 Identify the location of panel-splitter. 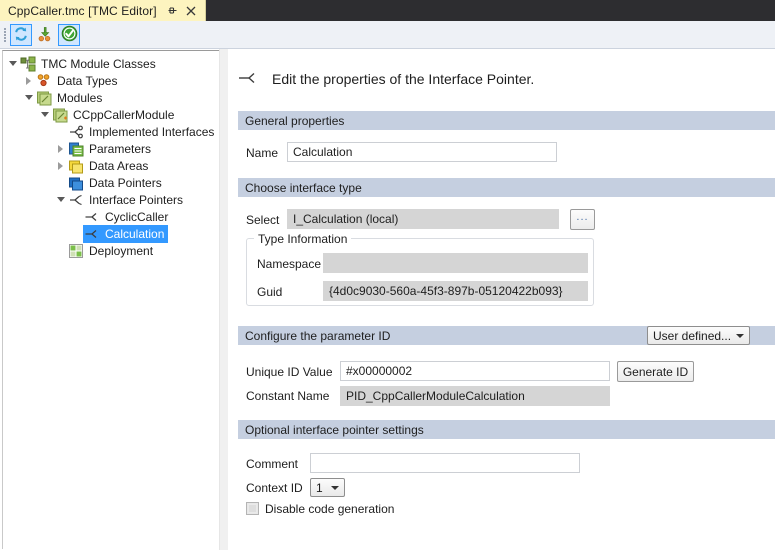
(224, 299).